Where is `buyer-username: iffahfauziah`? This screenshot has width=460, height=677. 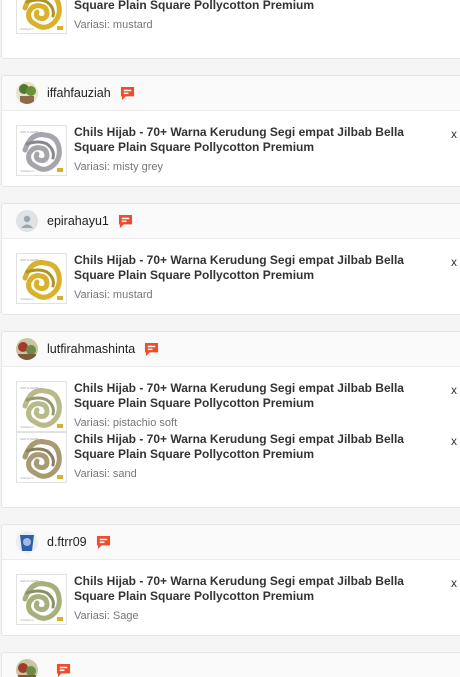
buyer-username: iffahfauziah is located at coordinates (79, 93).